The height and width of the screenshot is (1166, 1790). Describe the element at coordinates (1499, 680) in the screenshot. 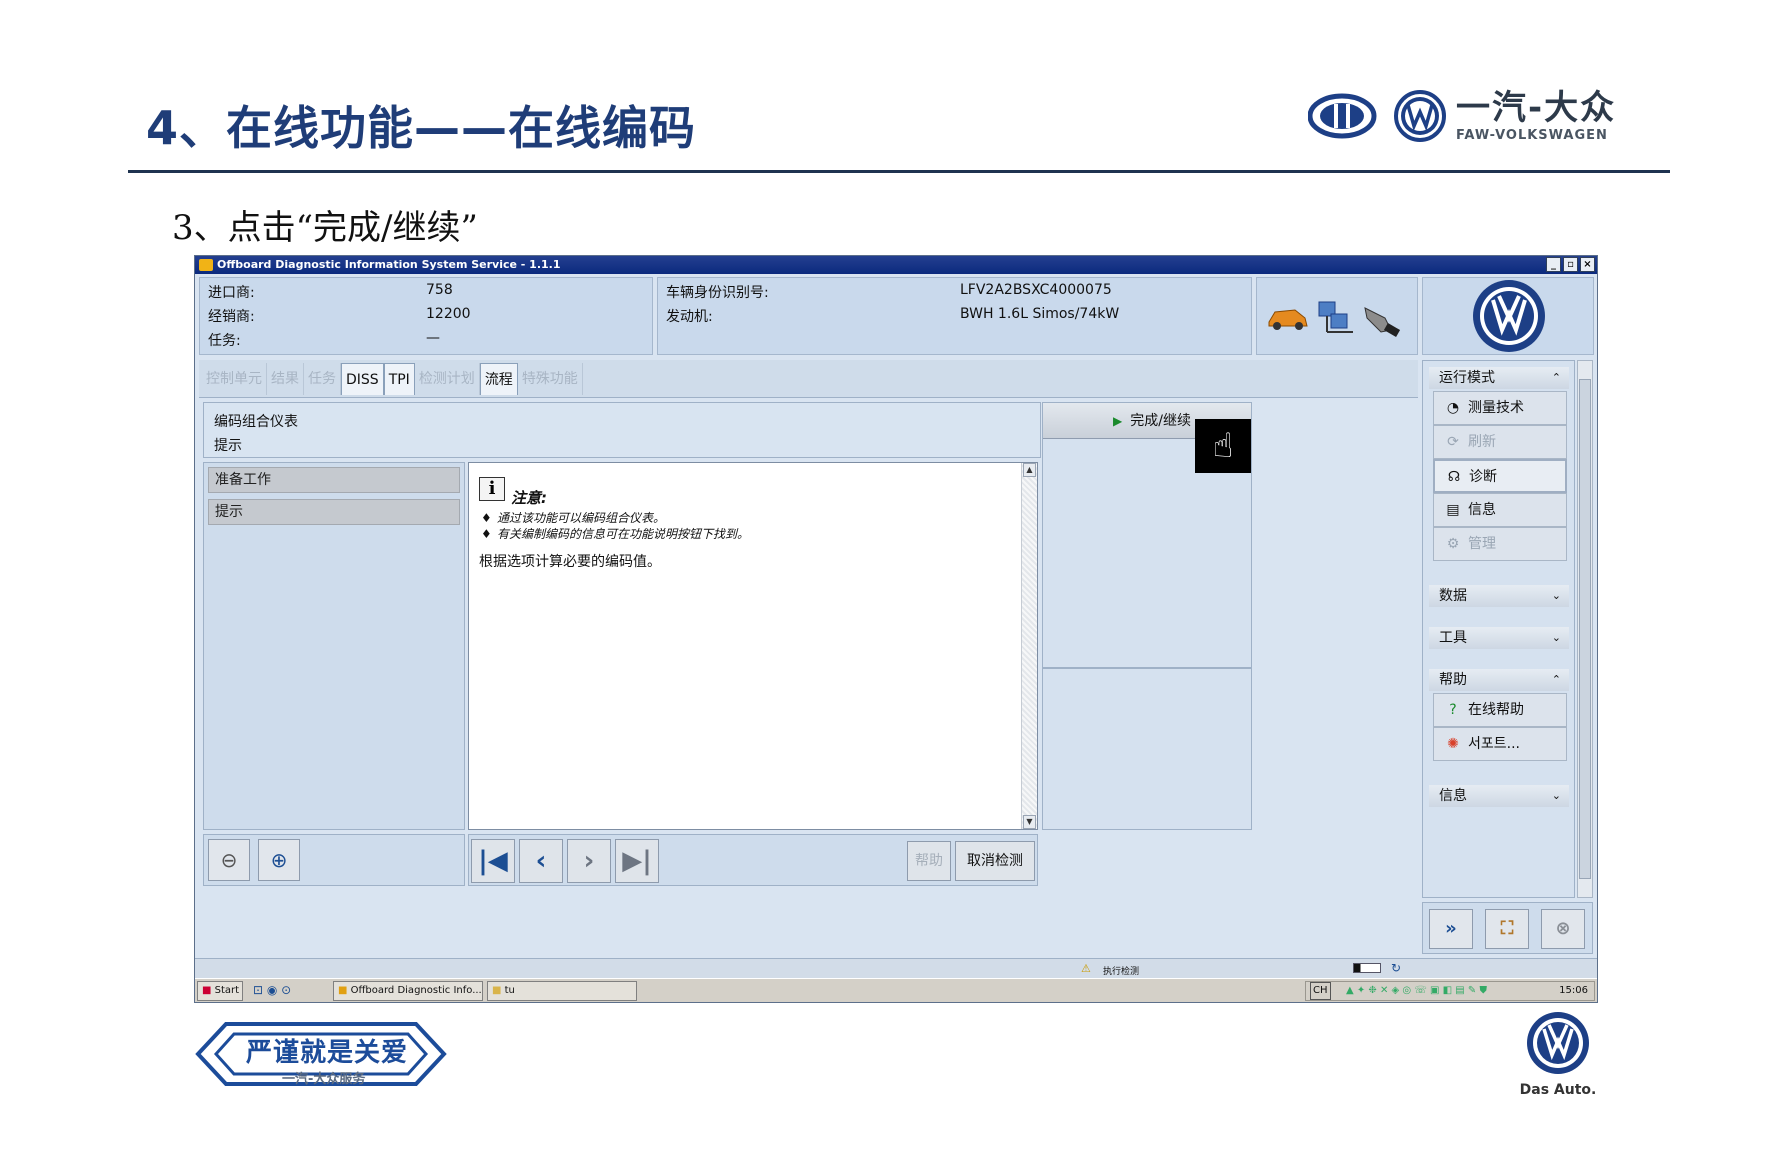

I see `section-help: 帮助 ⌃` at that location.